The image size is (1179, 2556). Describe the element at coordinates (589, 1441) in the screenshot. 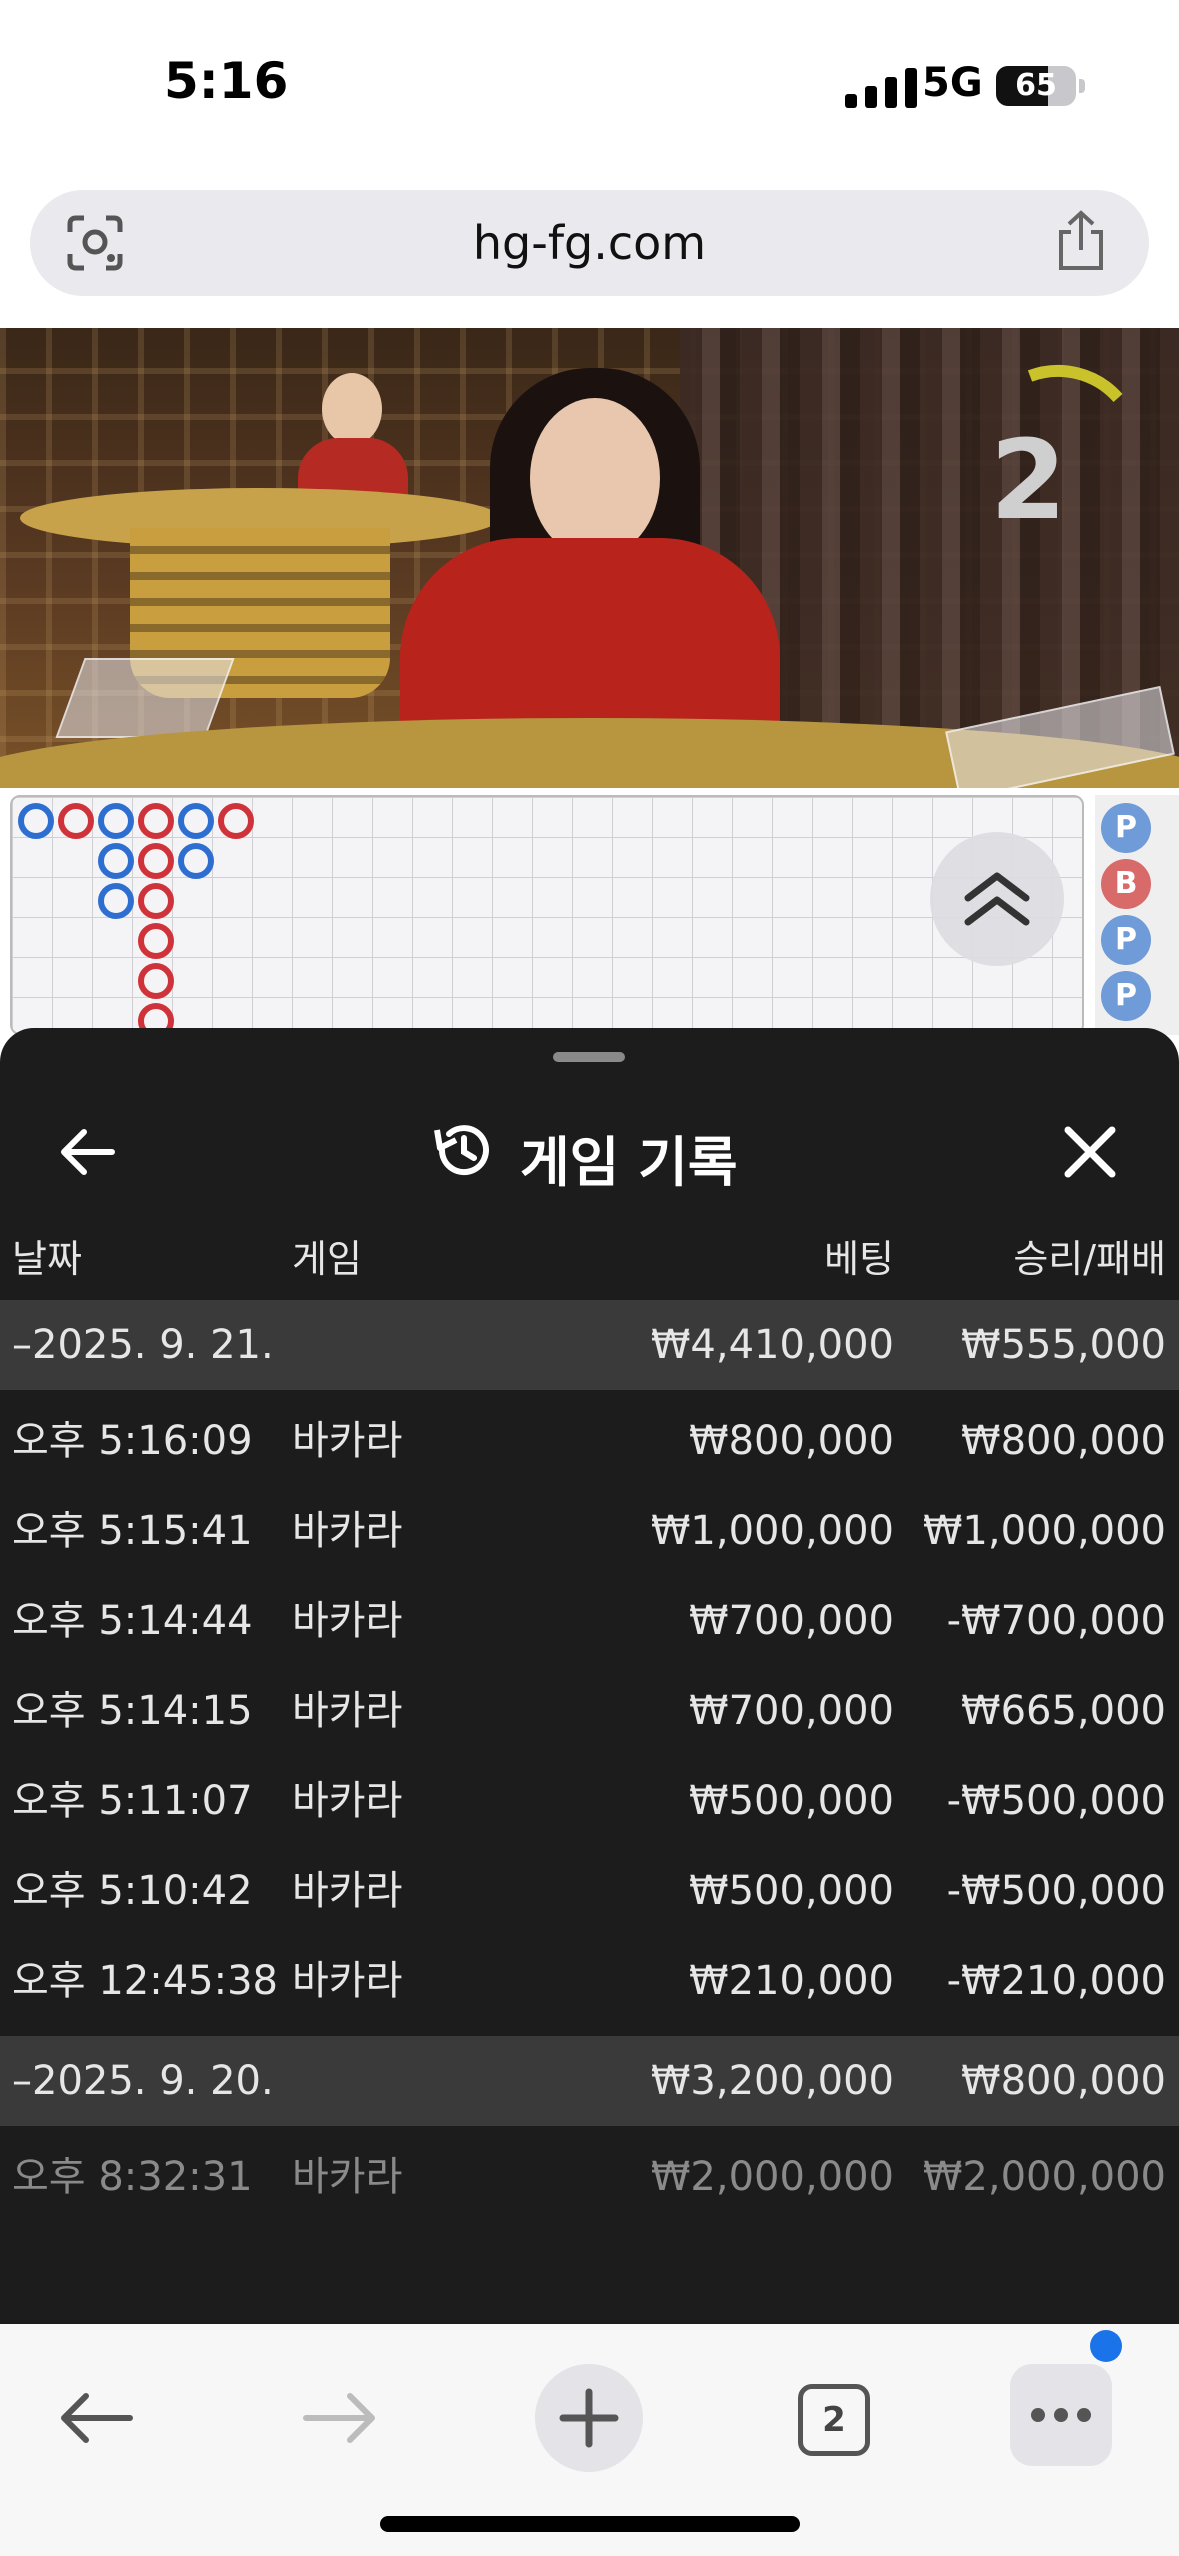

I see `table-row: 오후 5:16:09 바카라 ₩800,000 ₩800,000` at that location.